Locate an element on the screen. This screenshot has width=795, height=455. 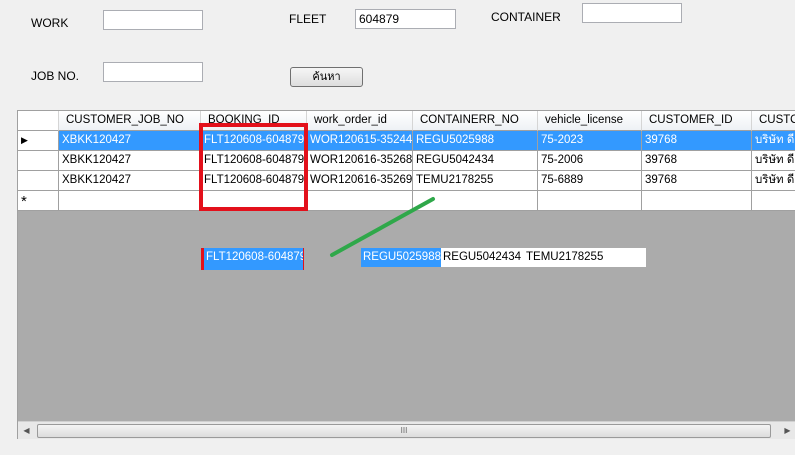
column-header: CUSTOMER_JOB_NO is located at coordinates (130, 121).